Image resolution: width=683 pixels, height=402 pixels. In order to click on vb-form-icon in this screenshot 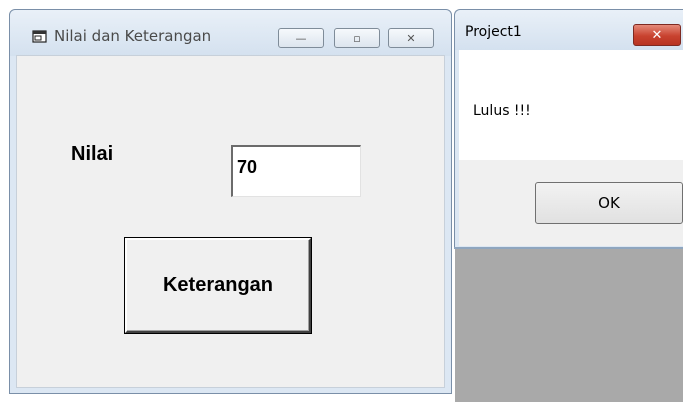, I will do `click(40, 36)`.